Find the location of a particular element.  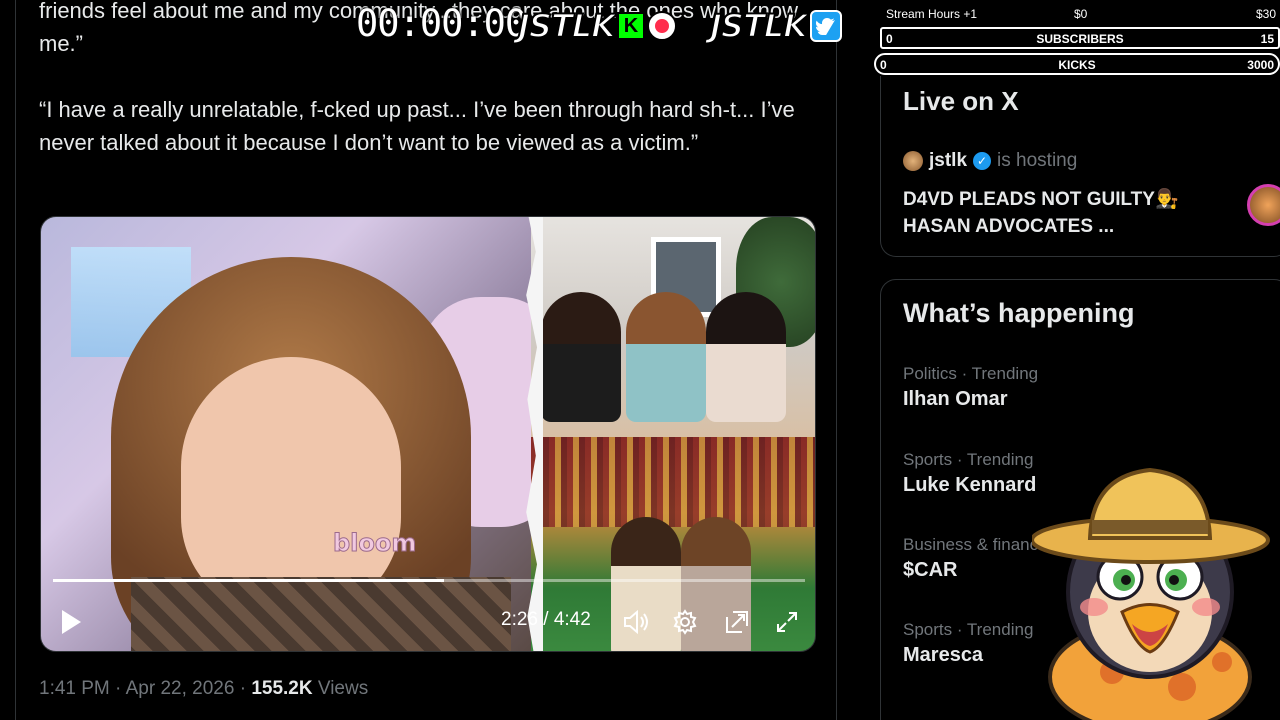

trend-item: Sports · Trending Luke Kennard is located at coordinates (969, 473).